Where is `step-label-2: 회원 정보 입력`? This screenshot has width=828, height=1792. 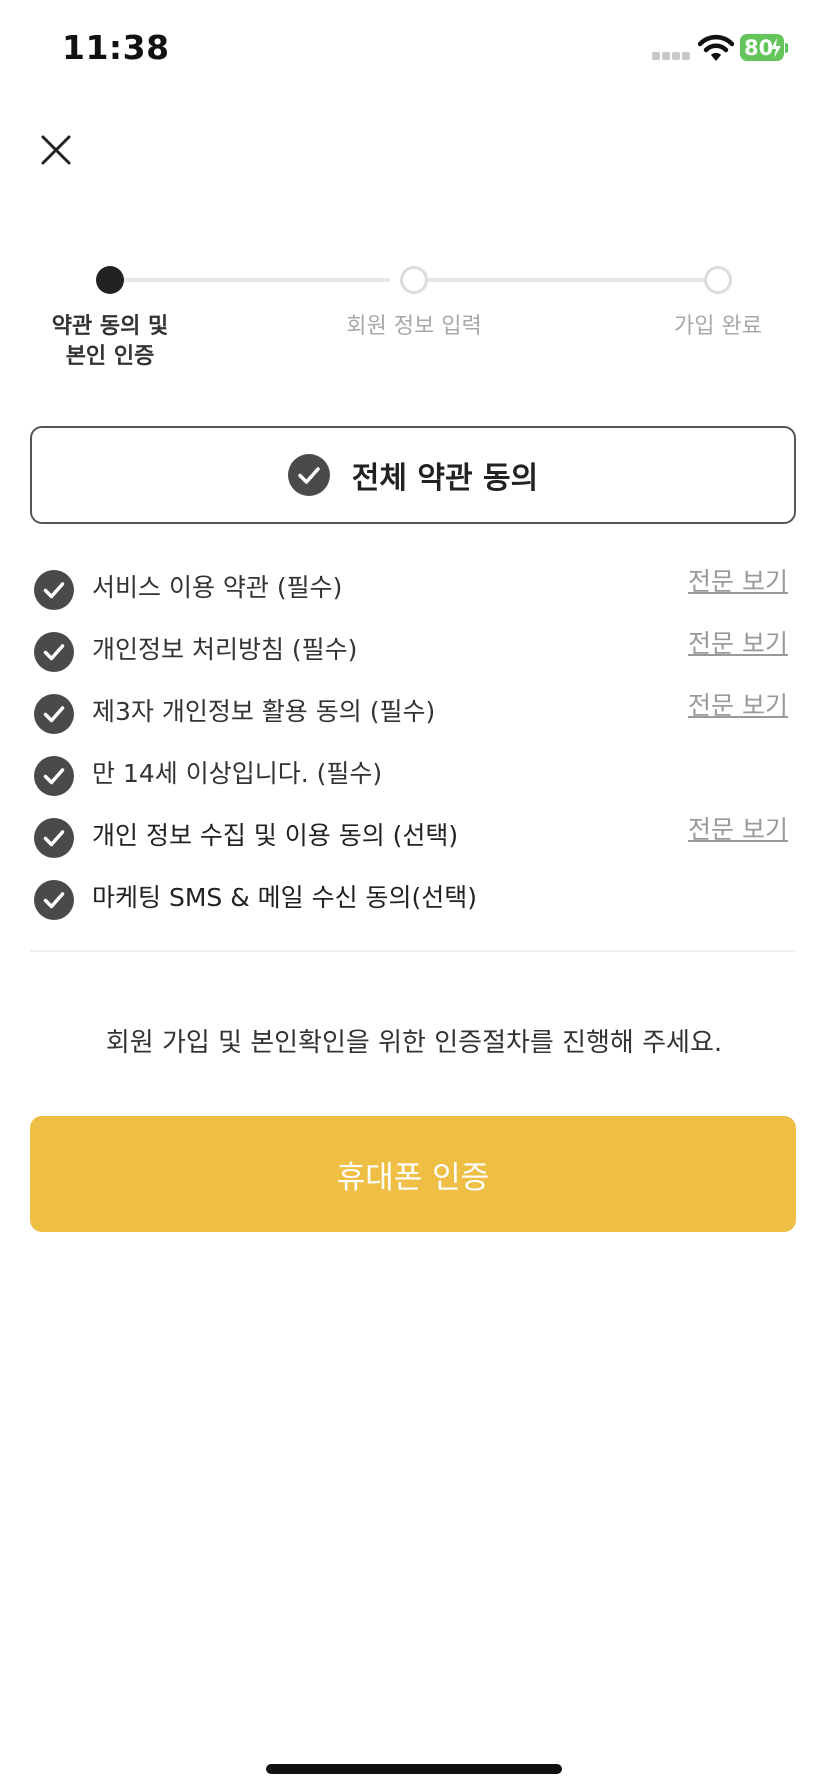
step-label-2: 회원 정보 입력 is located at coordinates (414, 326).